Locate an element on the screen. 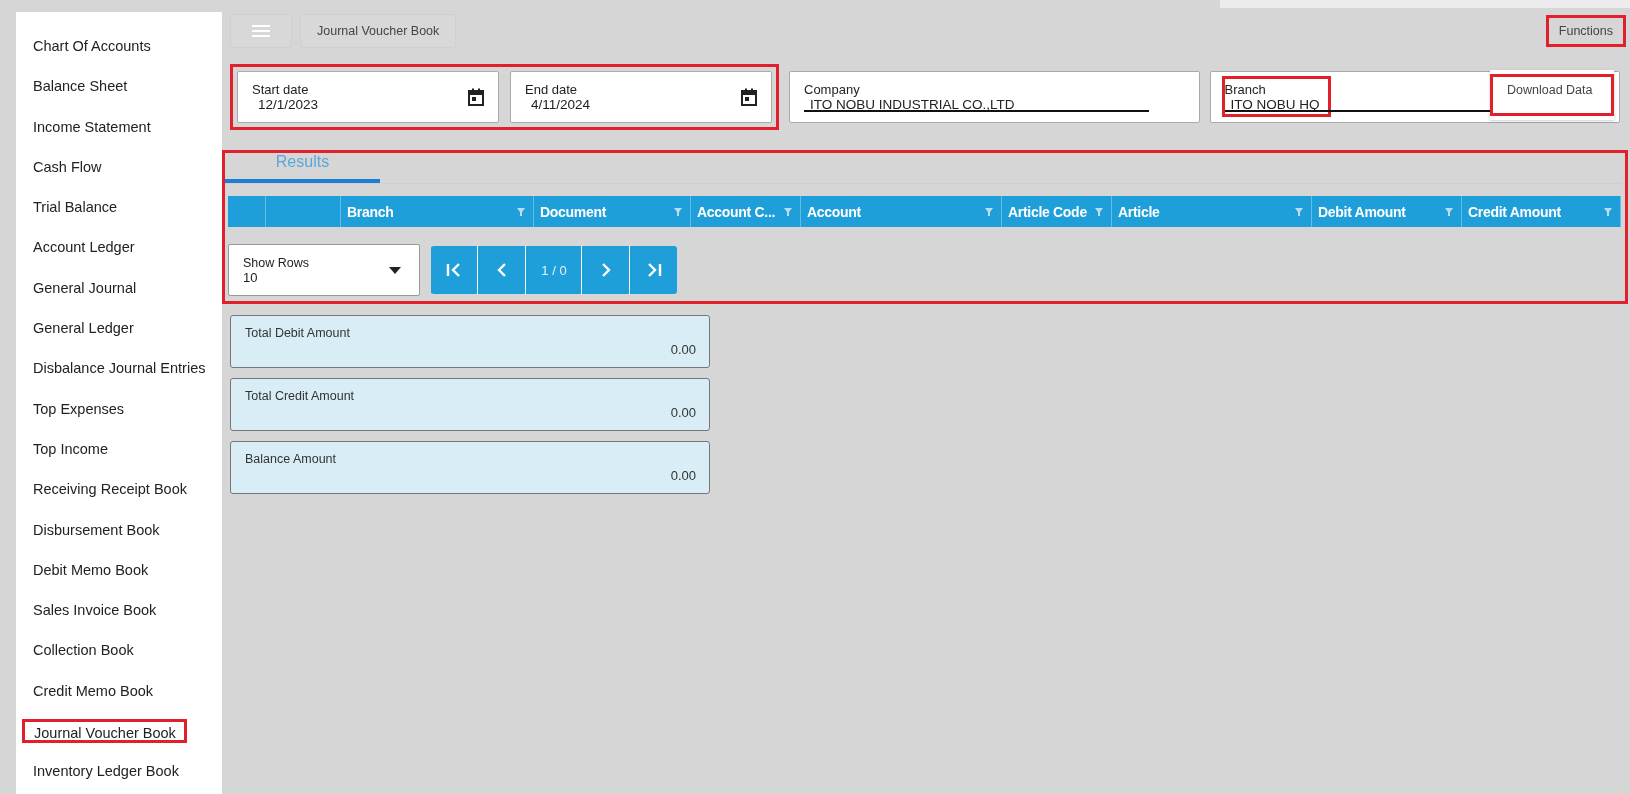 The height and width of the screenshot is (794, 1630). field-value: 4/11/2024 is located at coordinates (560, 104).